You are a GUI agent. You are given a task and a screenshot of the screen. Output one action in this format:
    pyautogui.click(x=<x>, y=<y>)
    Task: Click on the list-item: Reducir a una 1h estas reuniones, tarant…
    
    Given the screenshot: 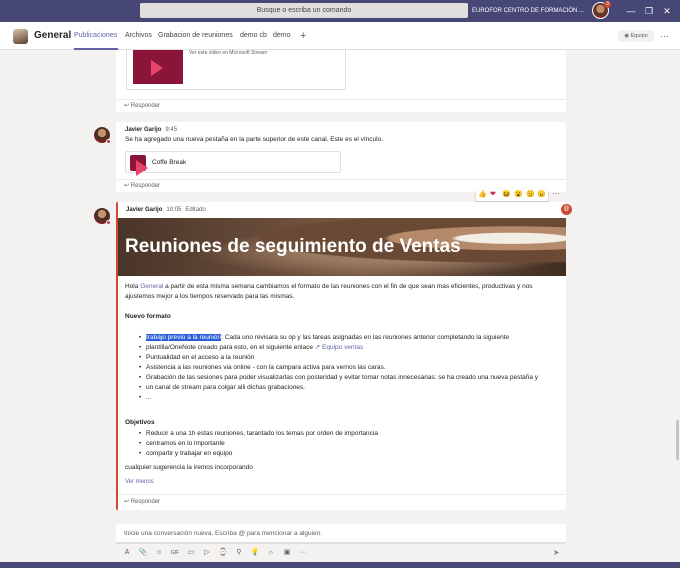 What is the action you would take?
    pyautogui.click(x=258, y=434)
    